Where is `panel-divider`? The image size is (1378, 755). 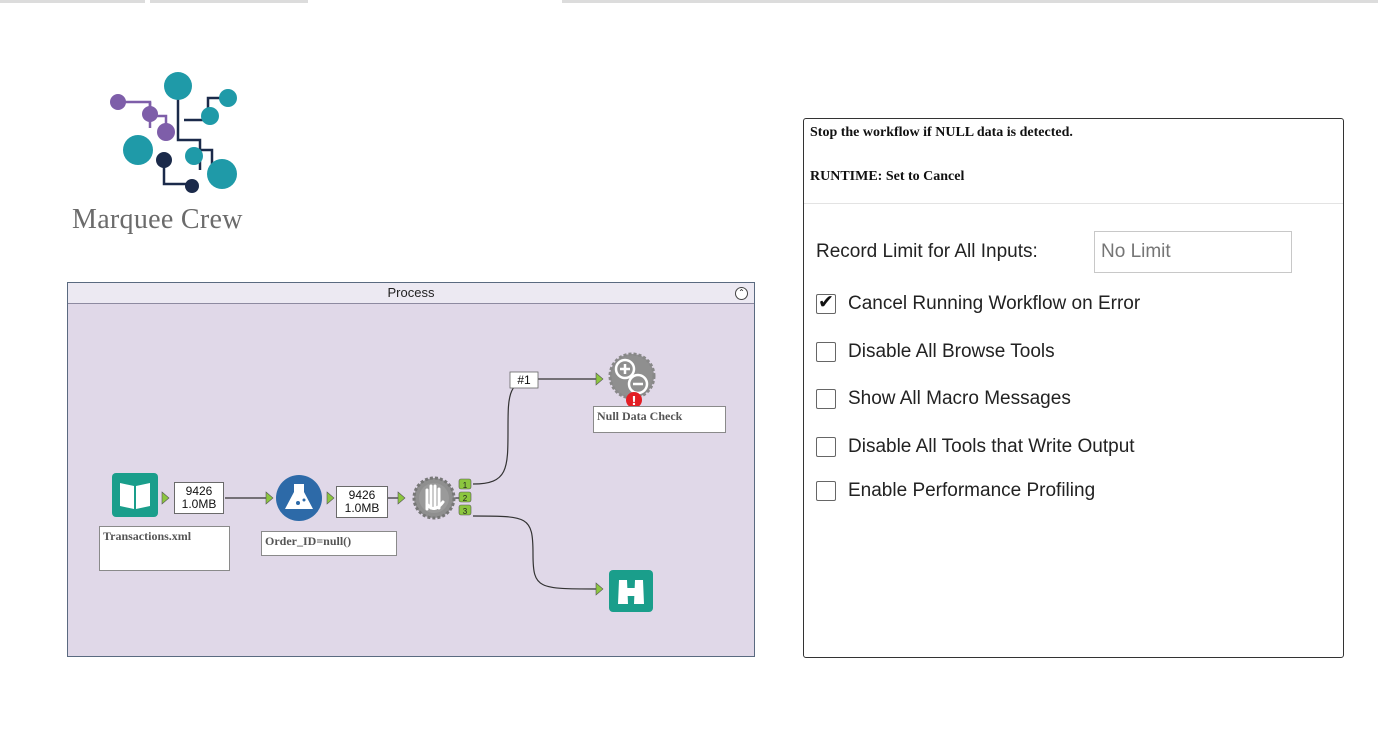
panel-divider is located at coordinates (1073, 203).